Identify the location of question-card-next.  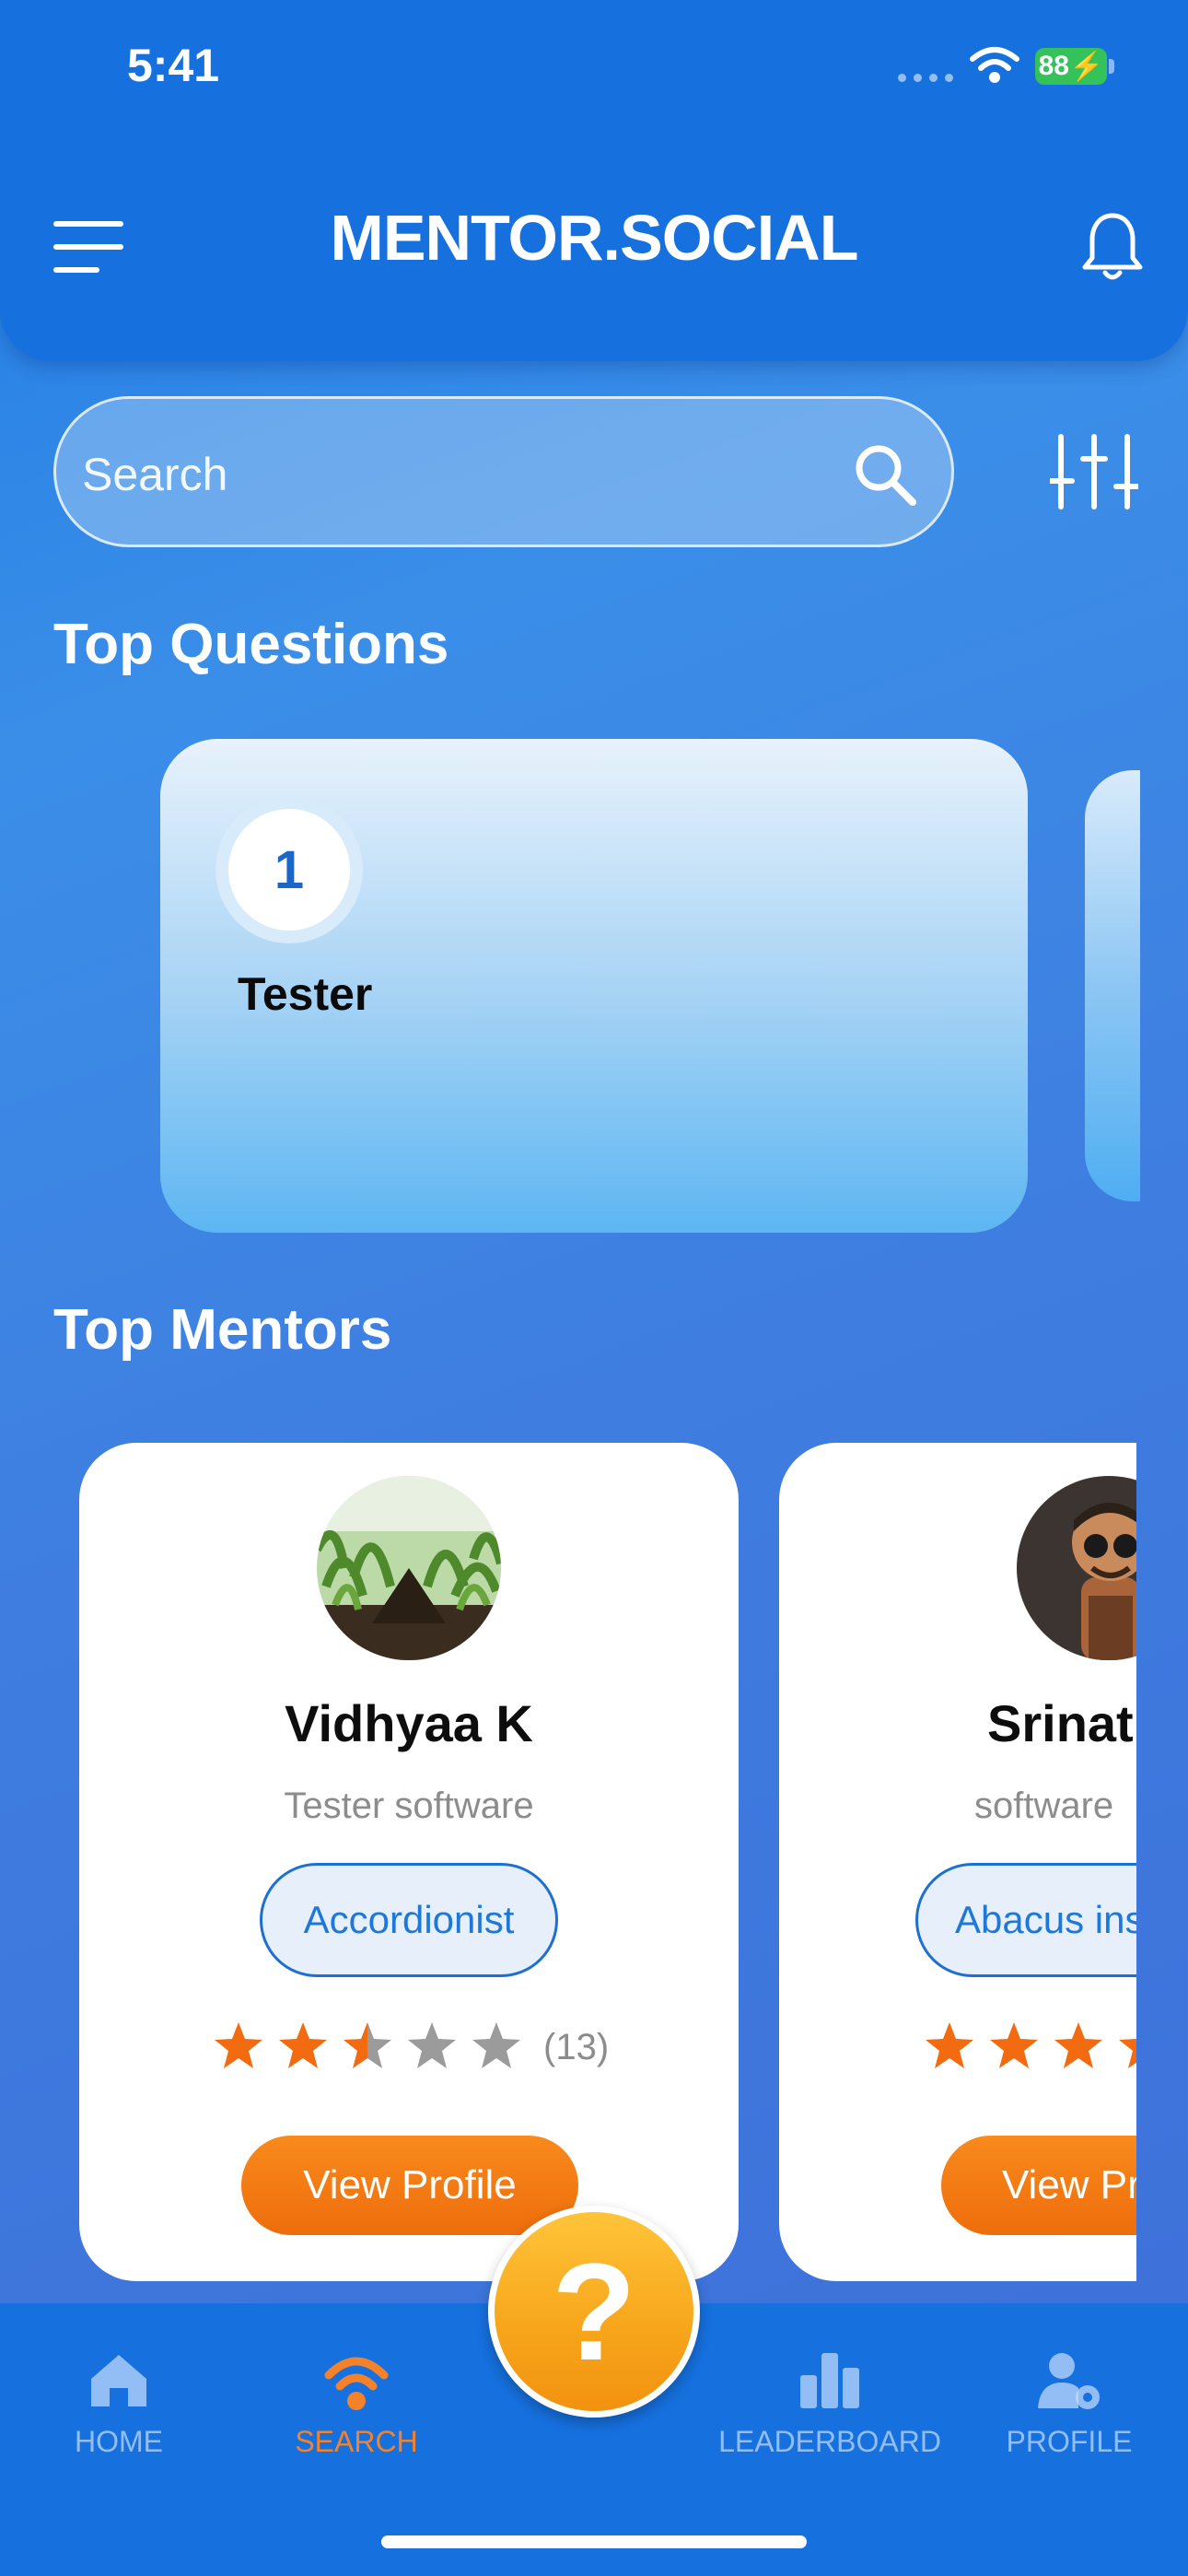
(1112, 986).